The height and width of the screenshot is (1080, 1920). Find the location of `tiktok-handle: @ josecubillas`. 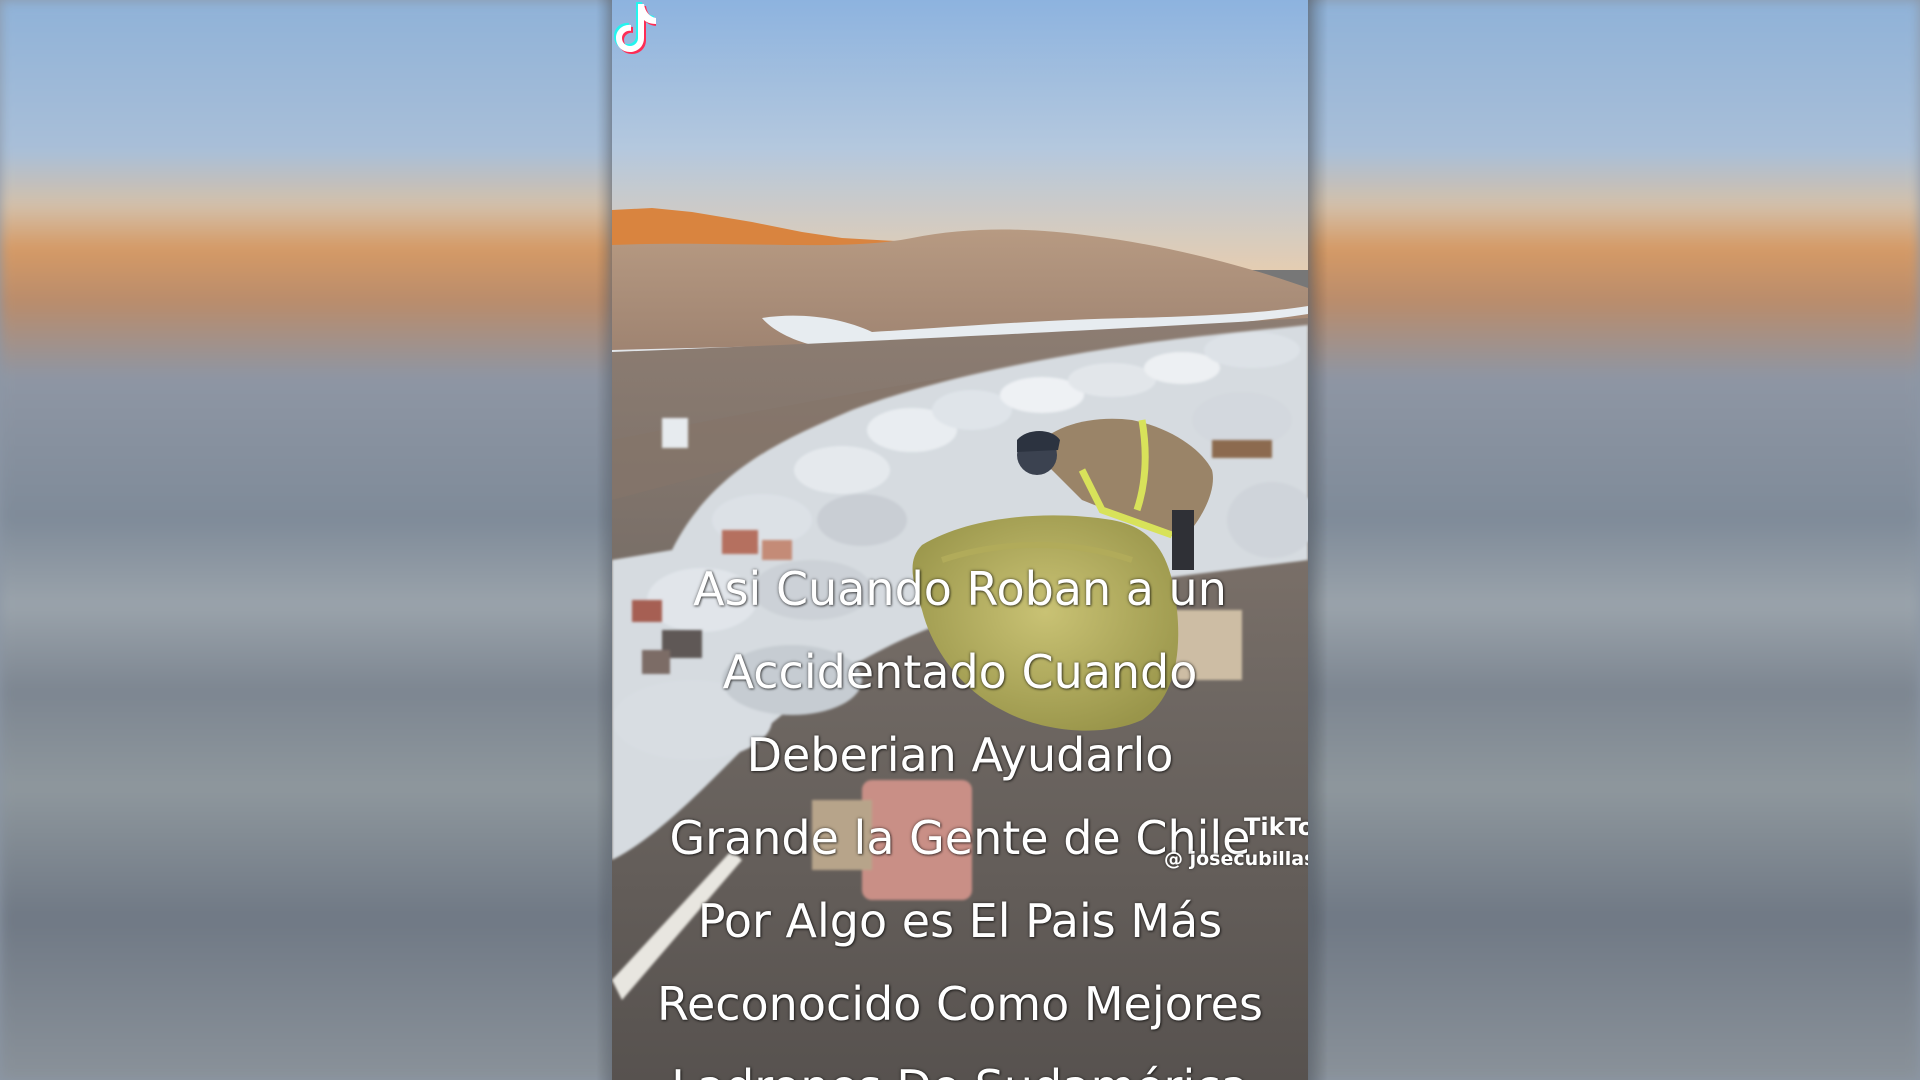

tiktok-handle: @ josecubillas is located at coordinates (1236, 859).